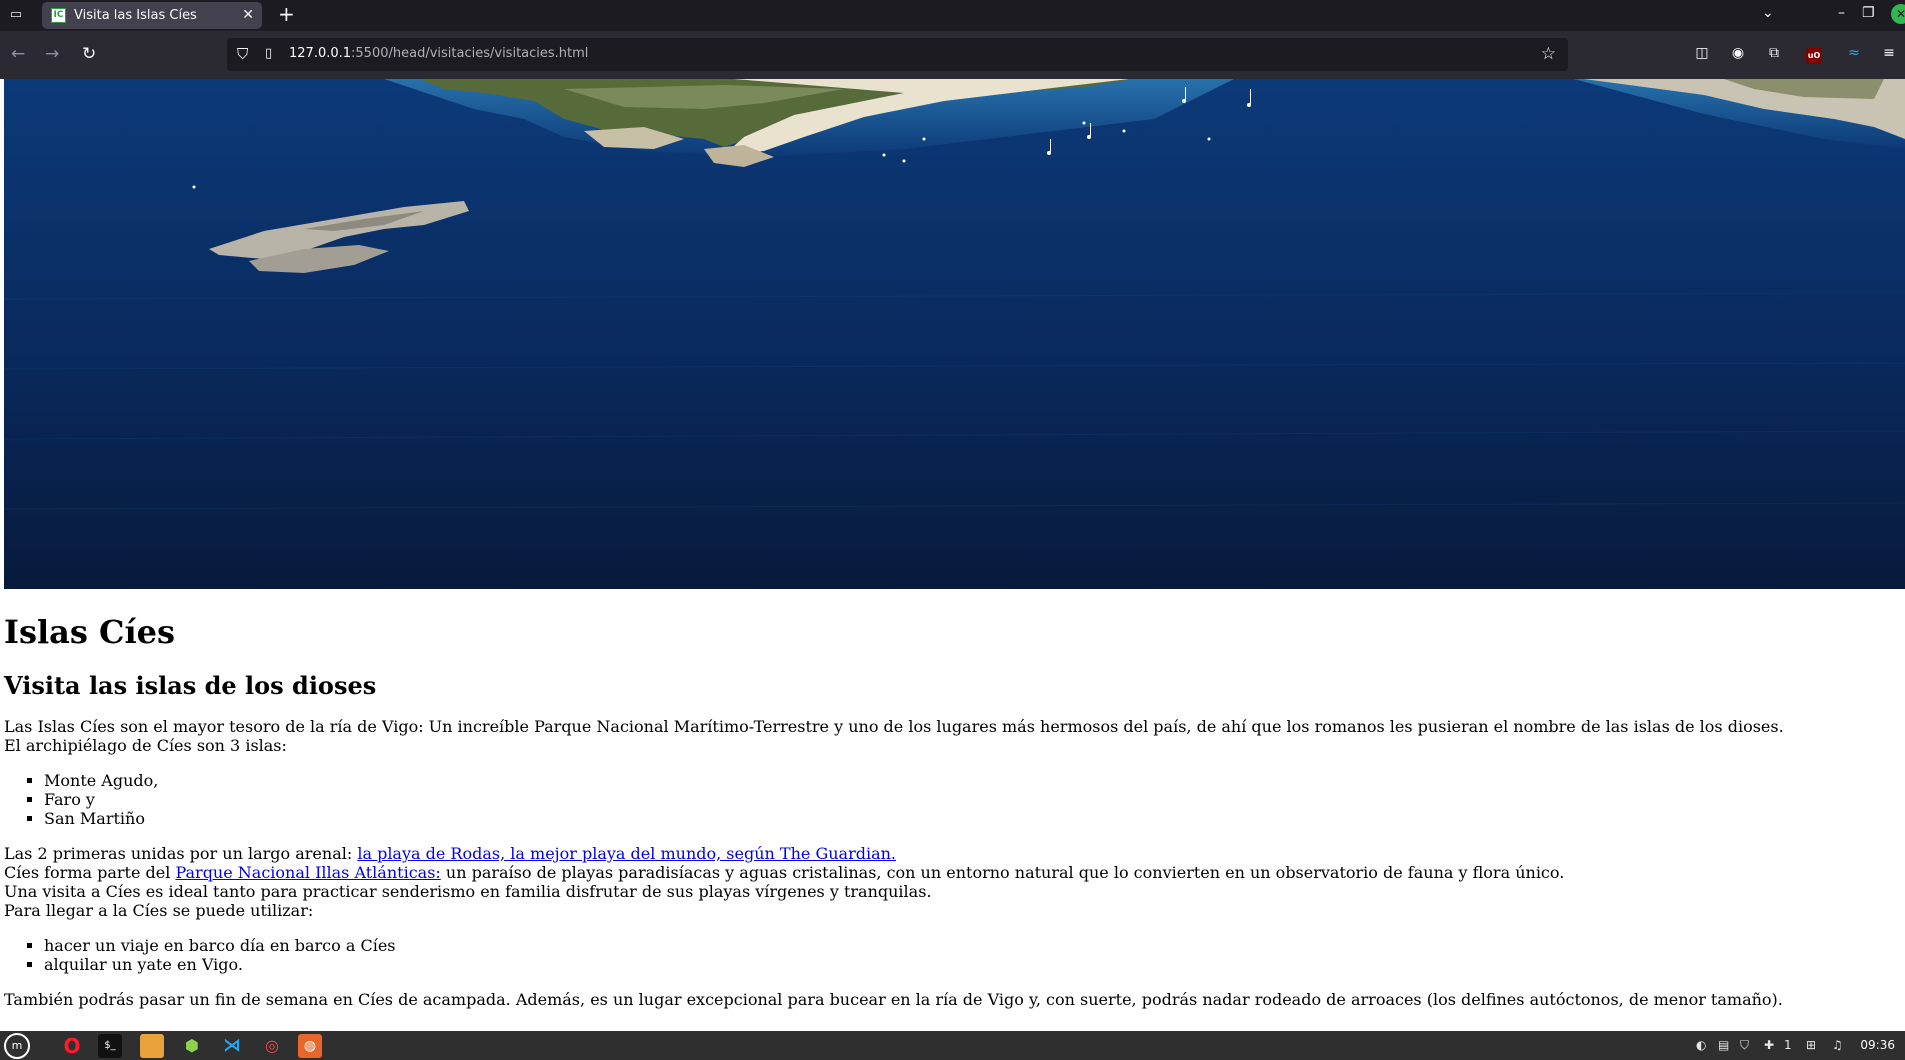  What do you see at coordinates (152, 1046) in the screenshot?
I see `files-folder-icon` at bounding box center [152, 1046].